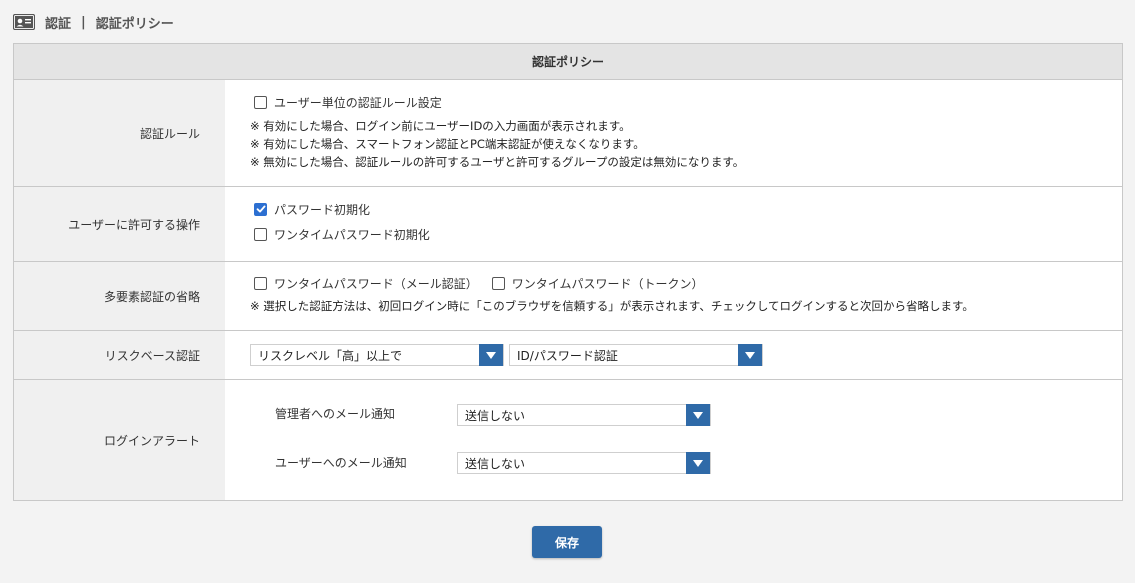 This screenshot has width=1135, height=583. I want to click on breadcrumb-section: 認証, so click(58, 22).